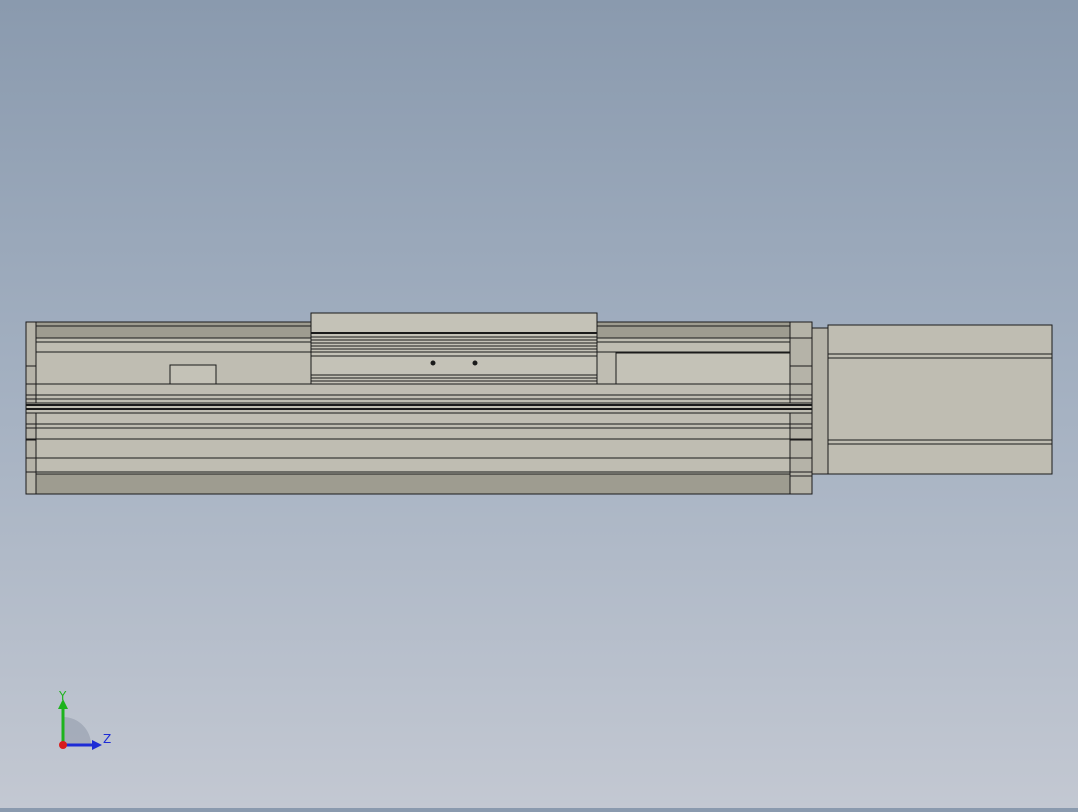 The image size is (1078, 812). Describe the element at coordinates (940, 399) in the screenshot. I see `motor` at that location.